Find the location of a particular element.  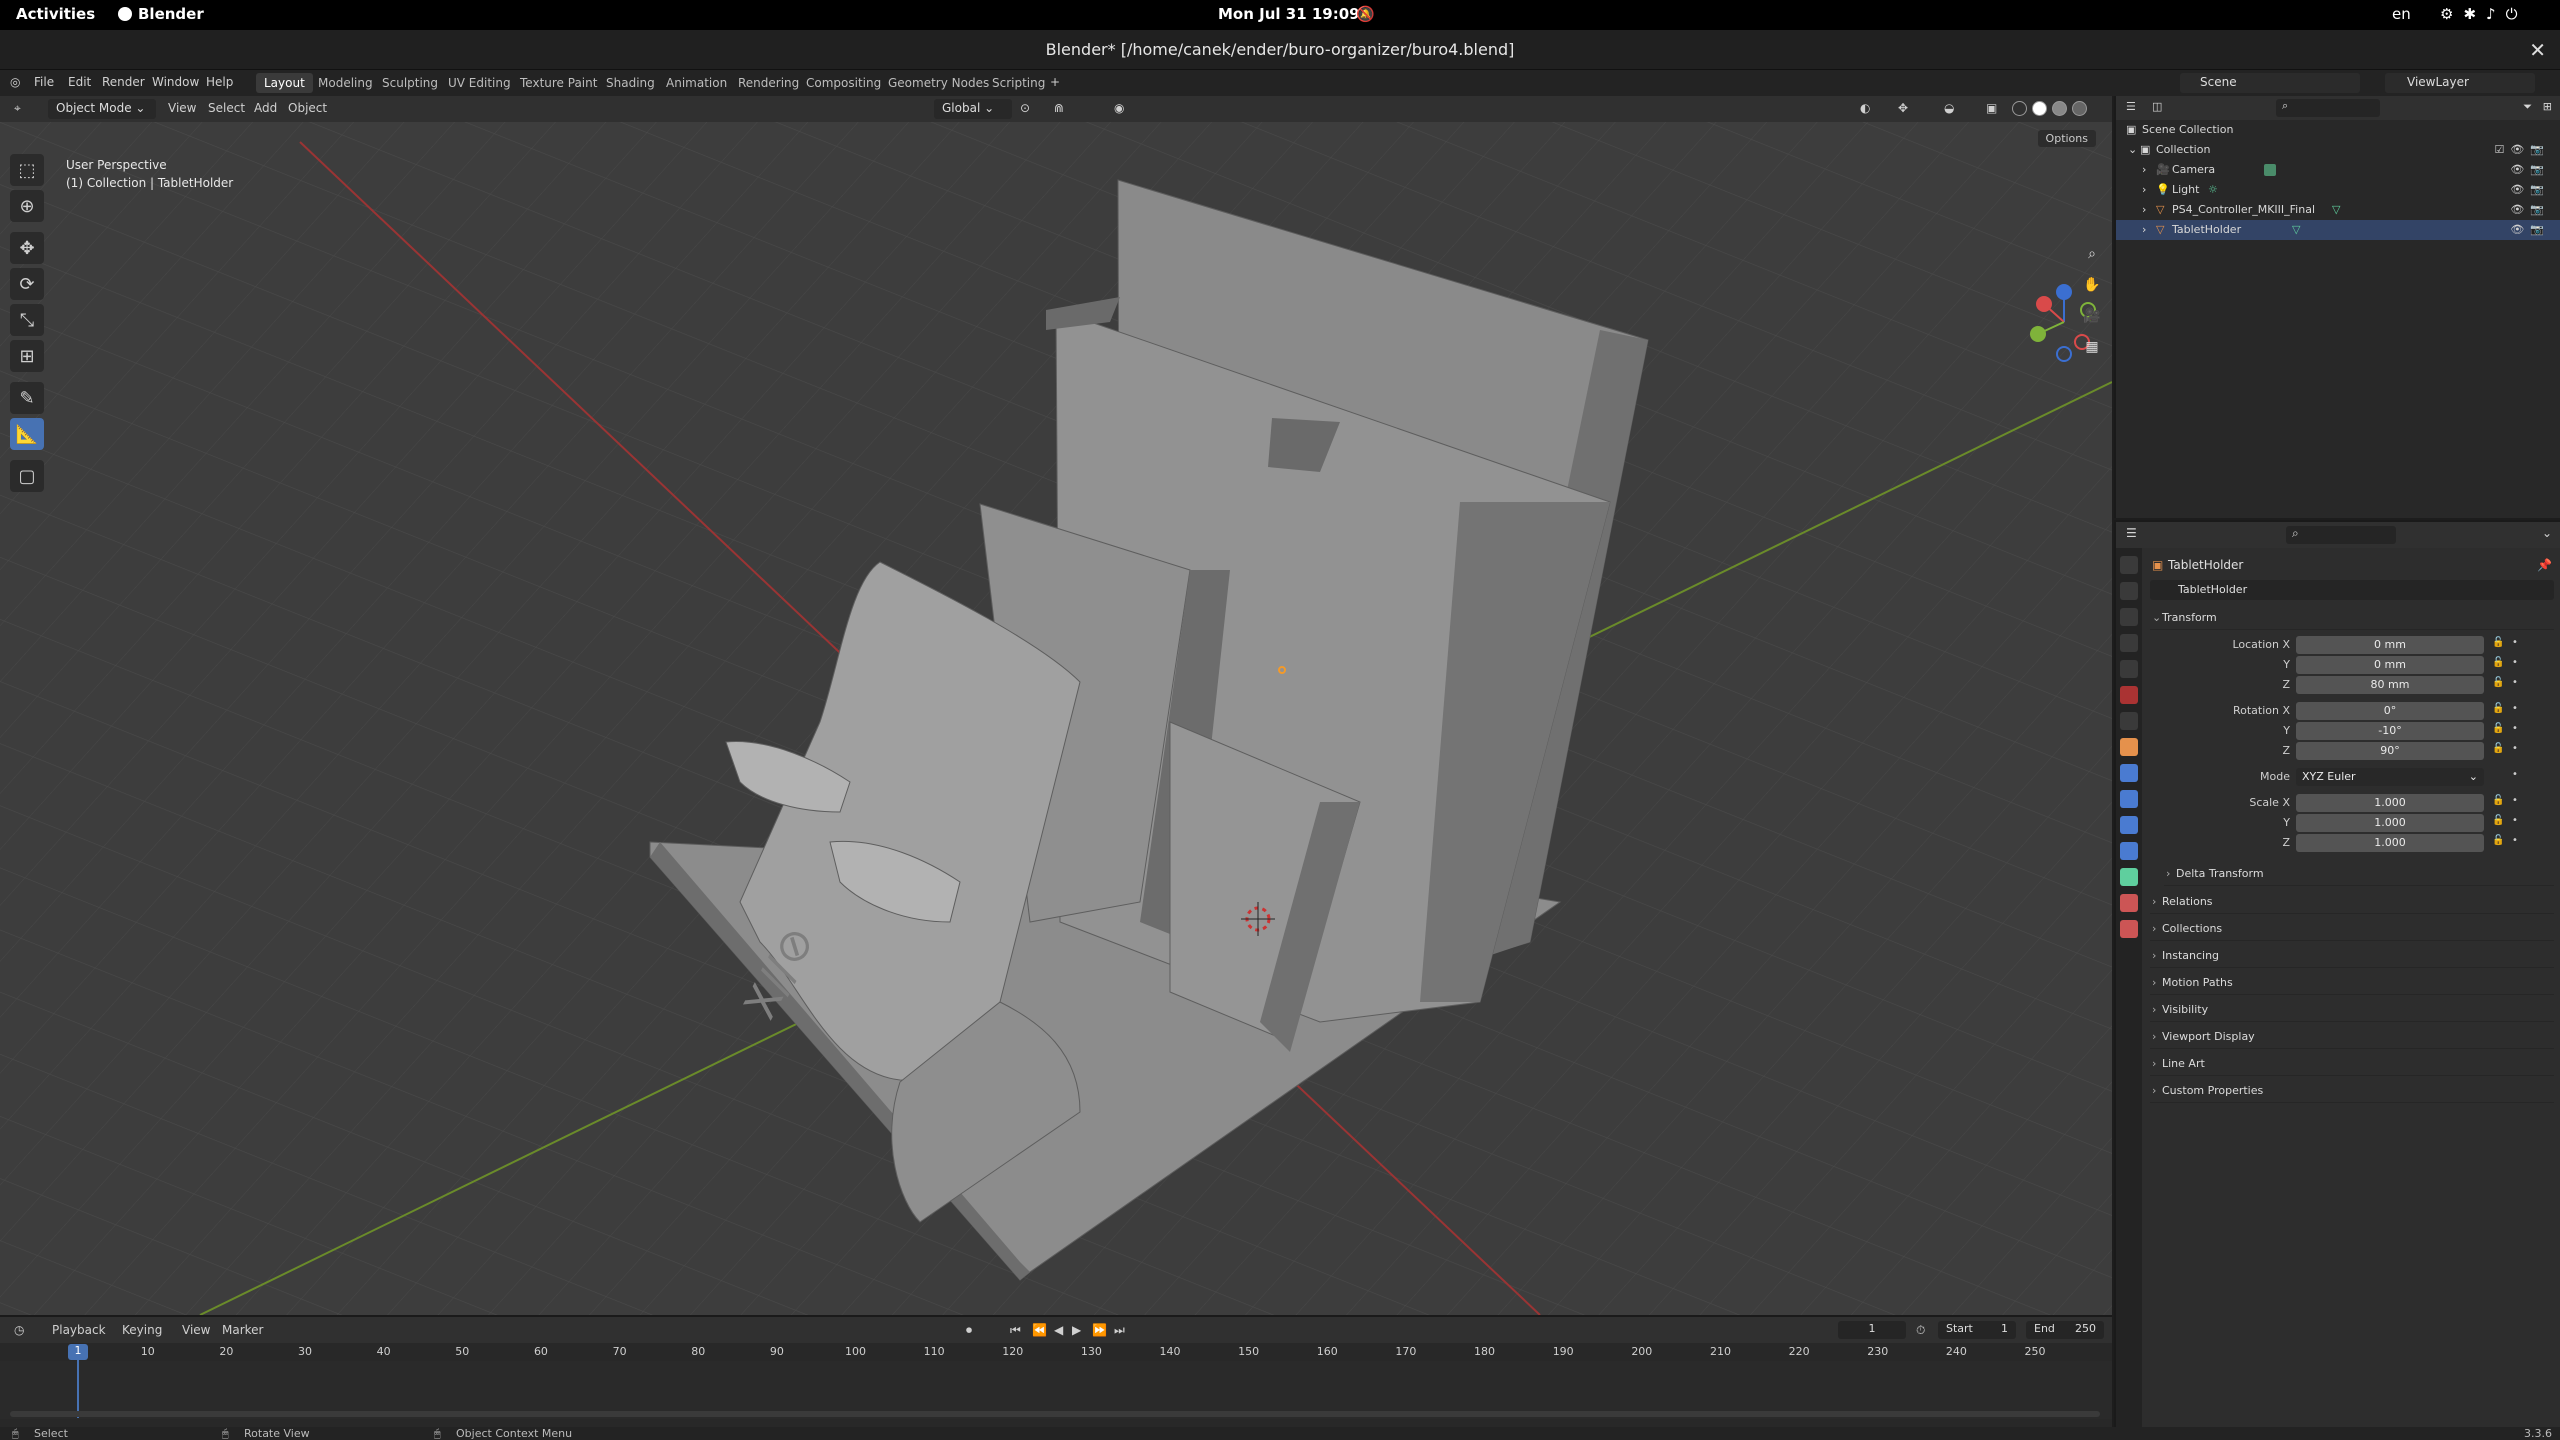

menu-add: Add is located at coordinates (265, 108).